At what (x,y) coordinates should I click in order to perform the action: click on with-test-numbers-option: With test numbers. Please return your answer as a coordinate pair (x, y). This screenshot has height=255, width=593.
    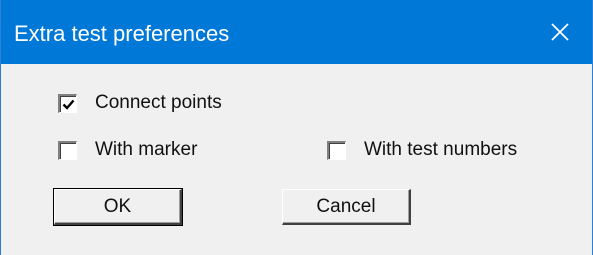
    Looking at the image, I should click on (422, 150).